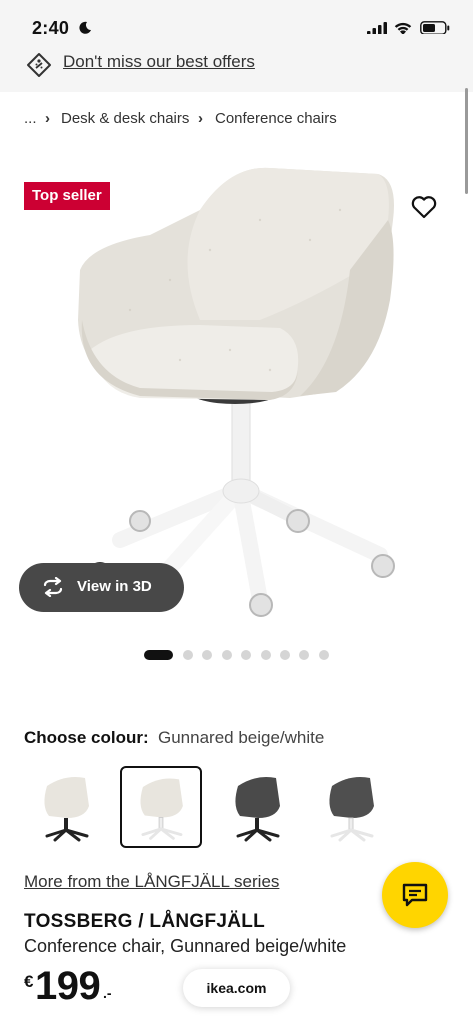 The height and width of the screenshot is (1024, 473). I want to click on url-text: ikea.com, so click(236, 988).